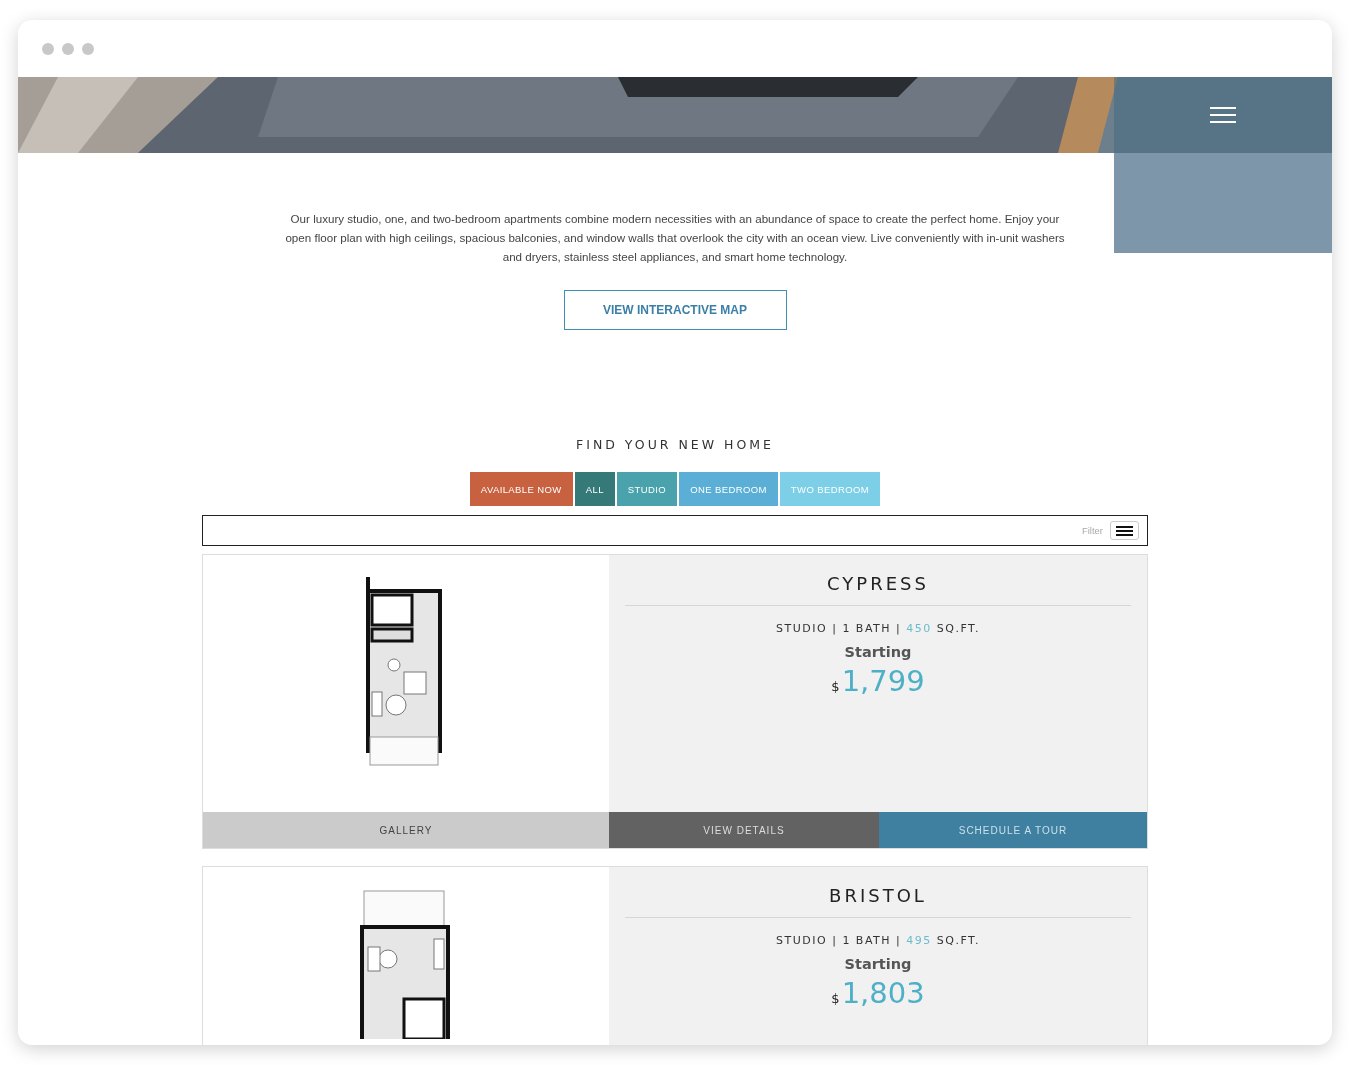  Describe the element at coordinates (521, 489) in the screenshot. I see `filter-tab: AVAILABLE NOW` at that location.